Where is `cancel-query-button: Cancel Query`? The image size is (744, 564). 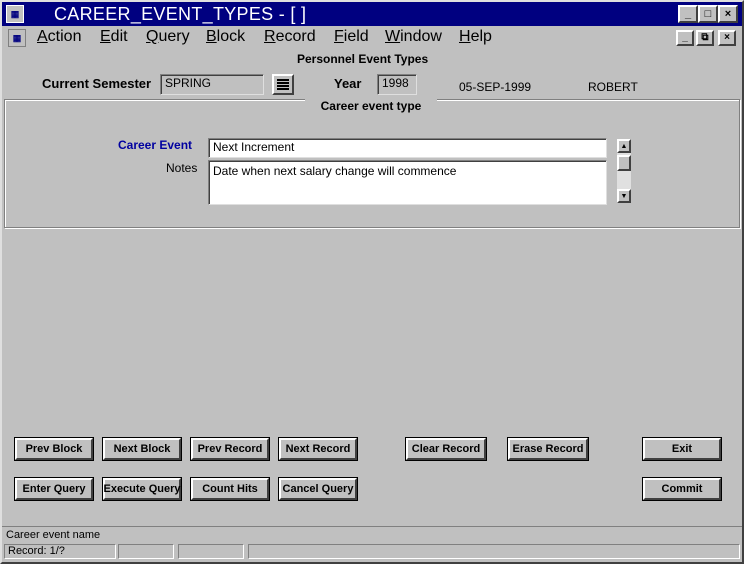
cancel-query-button: Cancel Query is located at coordinates (318, 489).